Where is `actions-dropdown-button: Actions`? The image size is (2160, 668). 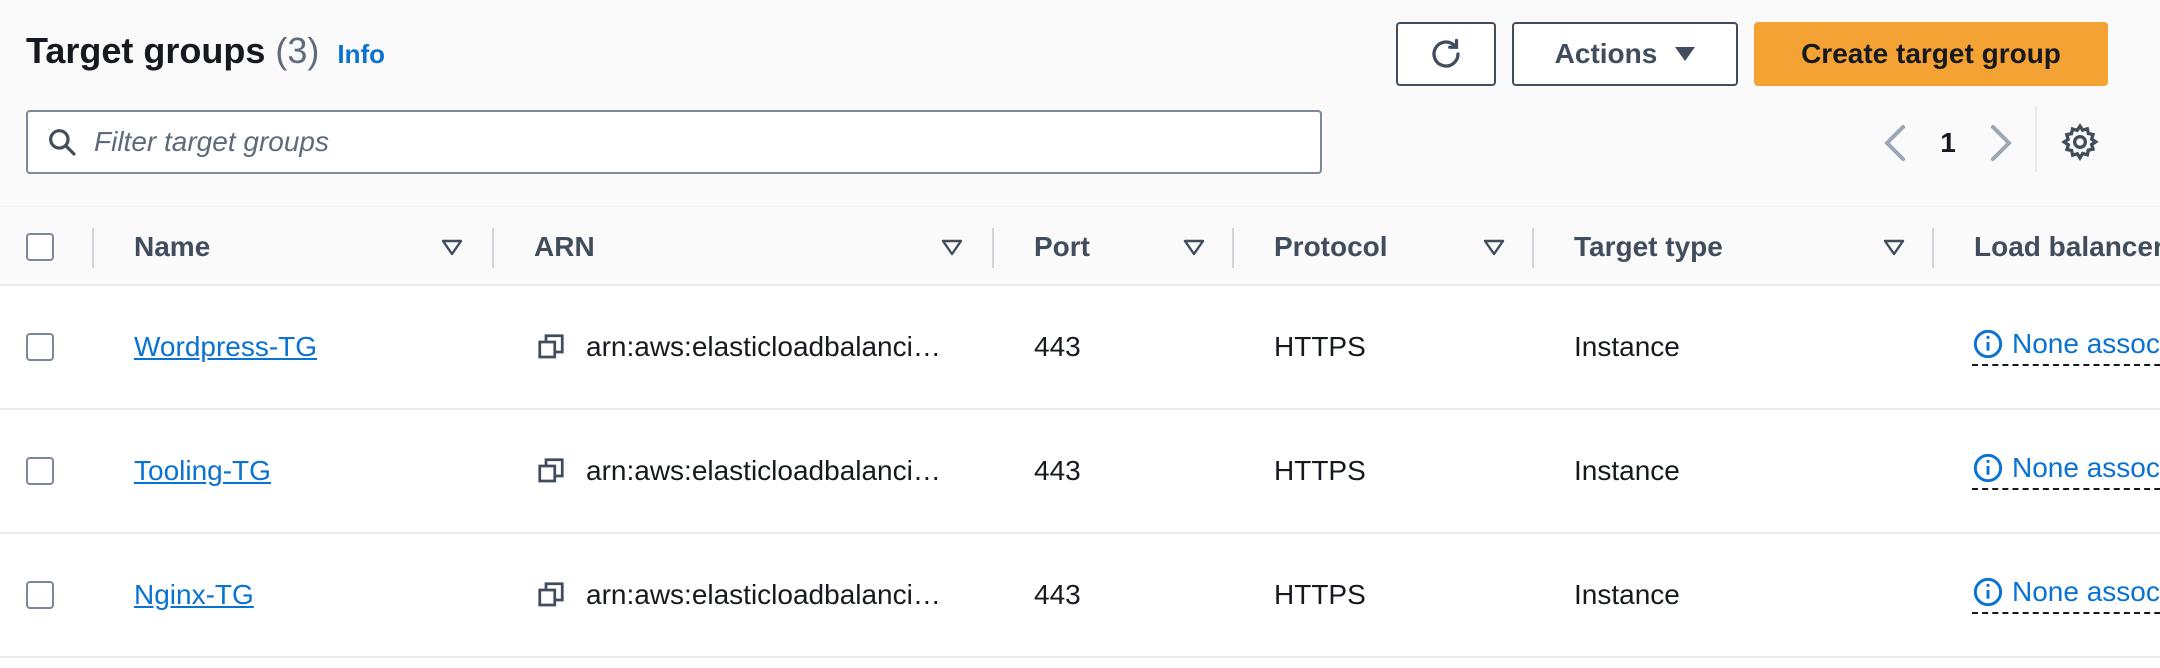 actions-dropdown-button: Actions is located at coordinates (1625, 54).